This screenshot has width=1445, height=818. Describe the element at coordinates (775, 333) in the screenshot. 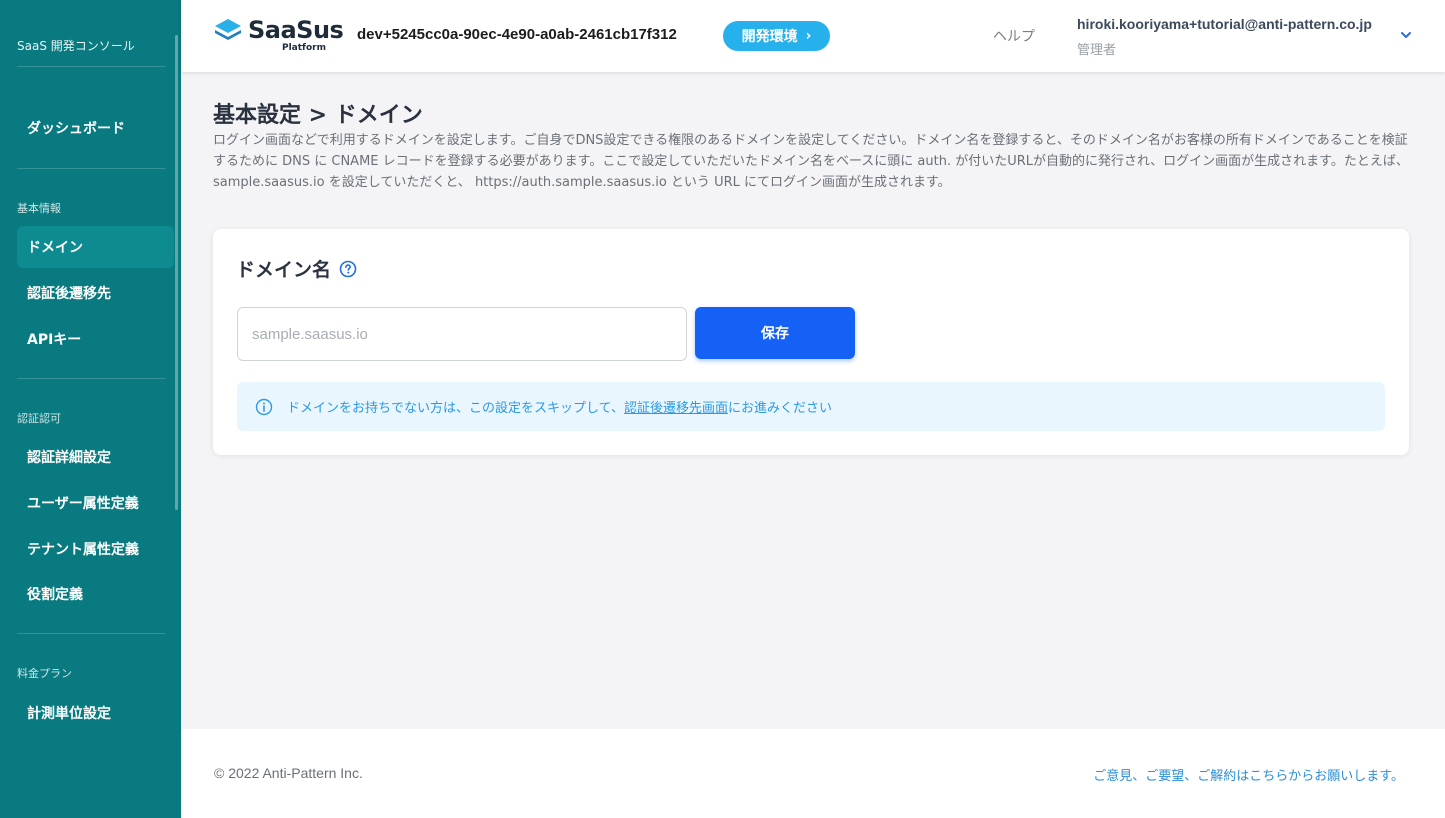

I see `save-button: 保存` at that location.